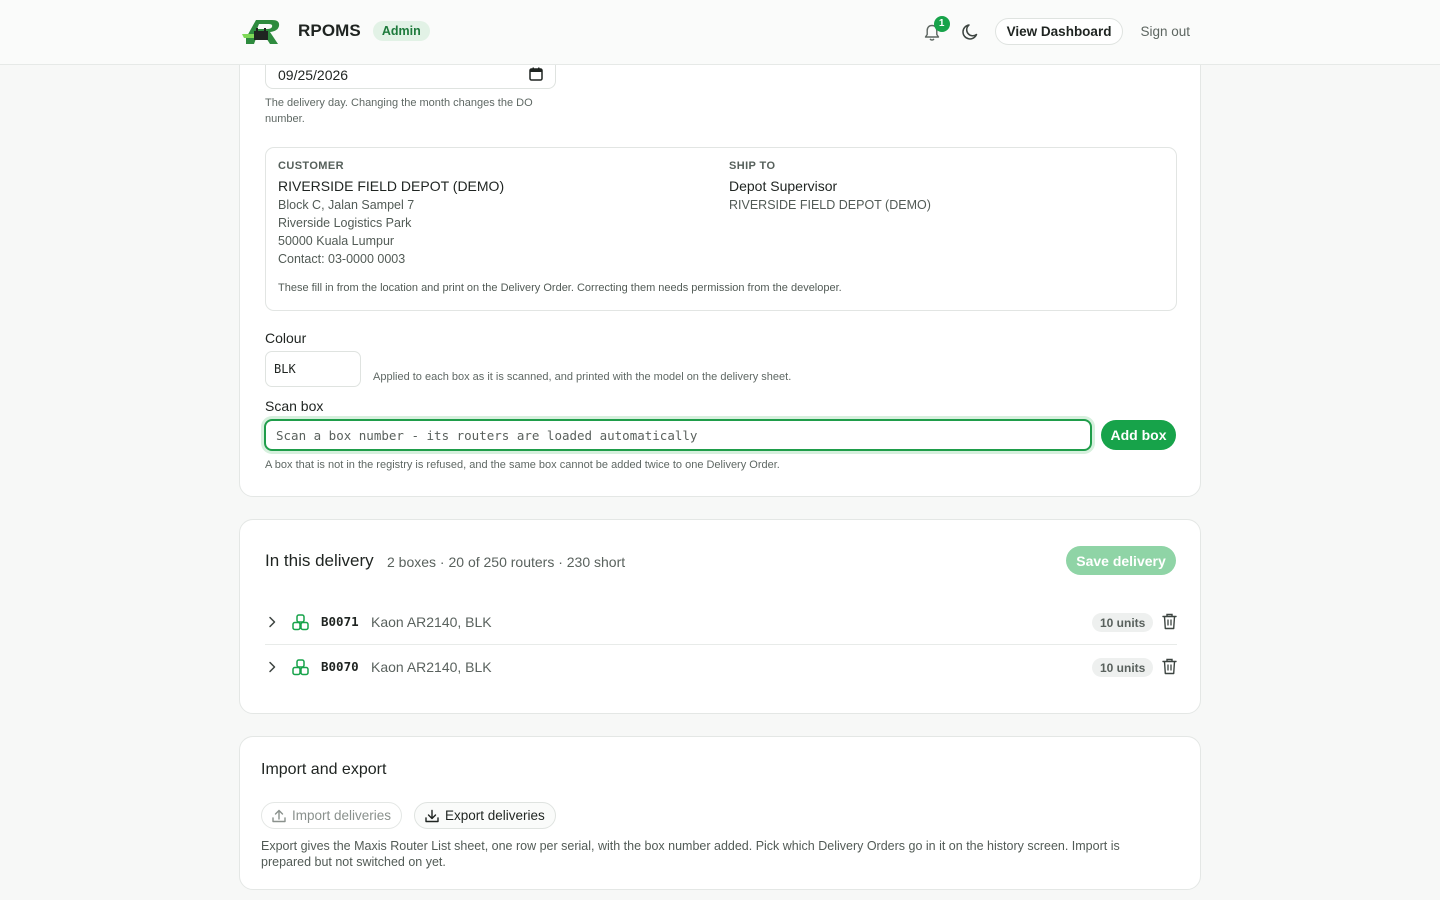 This screenshot has height=900, width=1440. I want to click on logo-icon, so click(261, 32).